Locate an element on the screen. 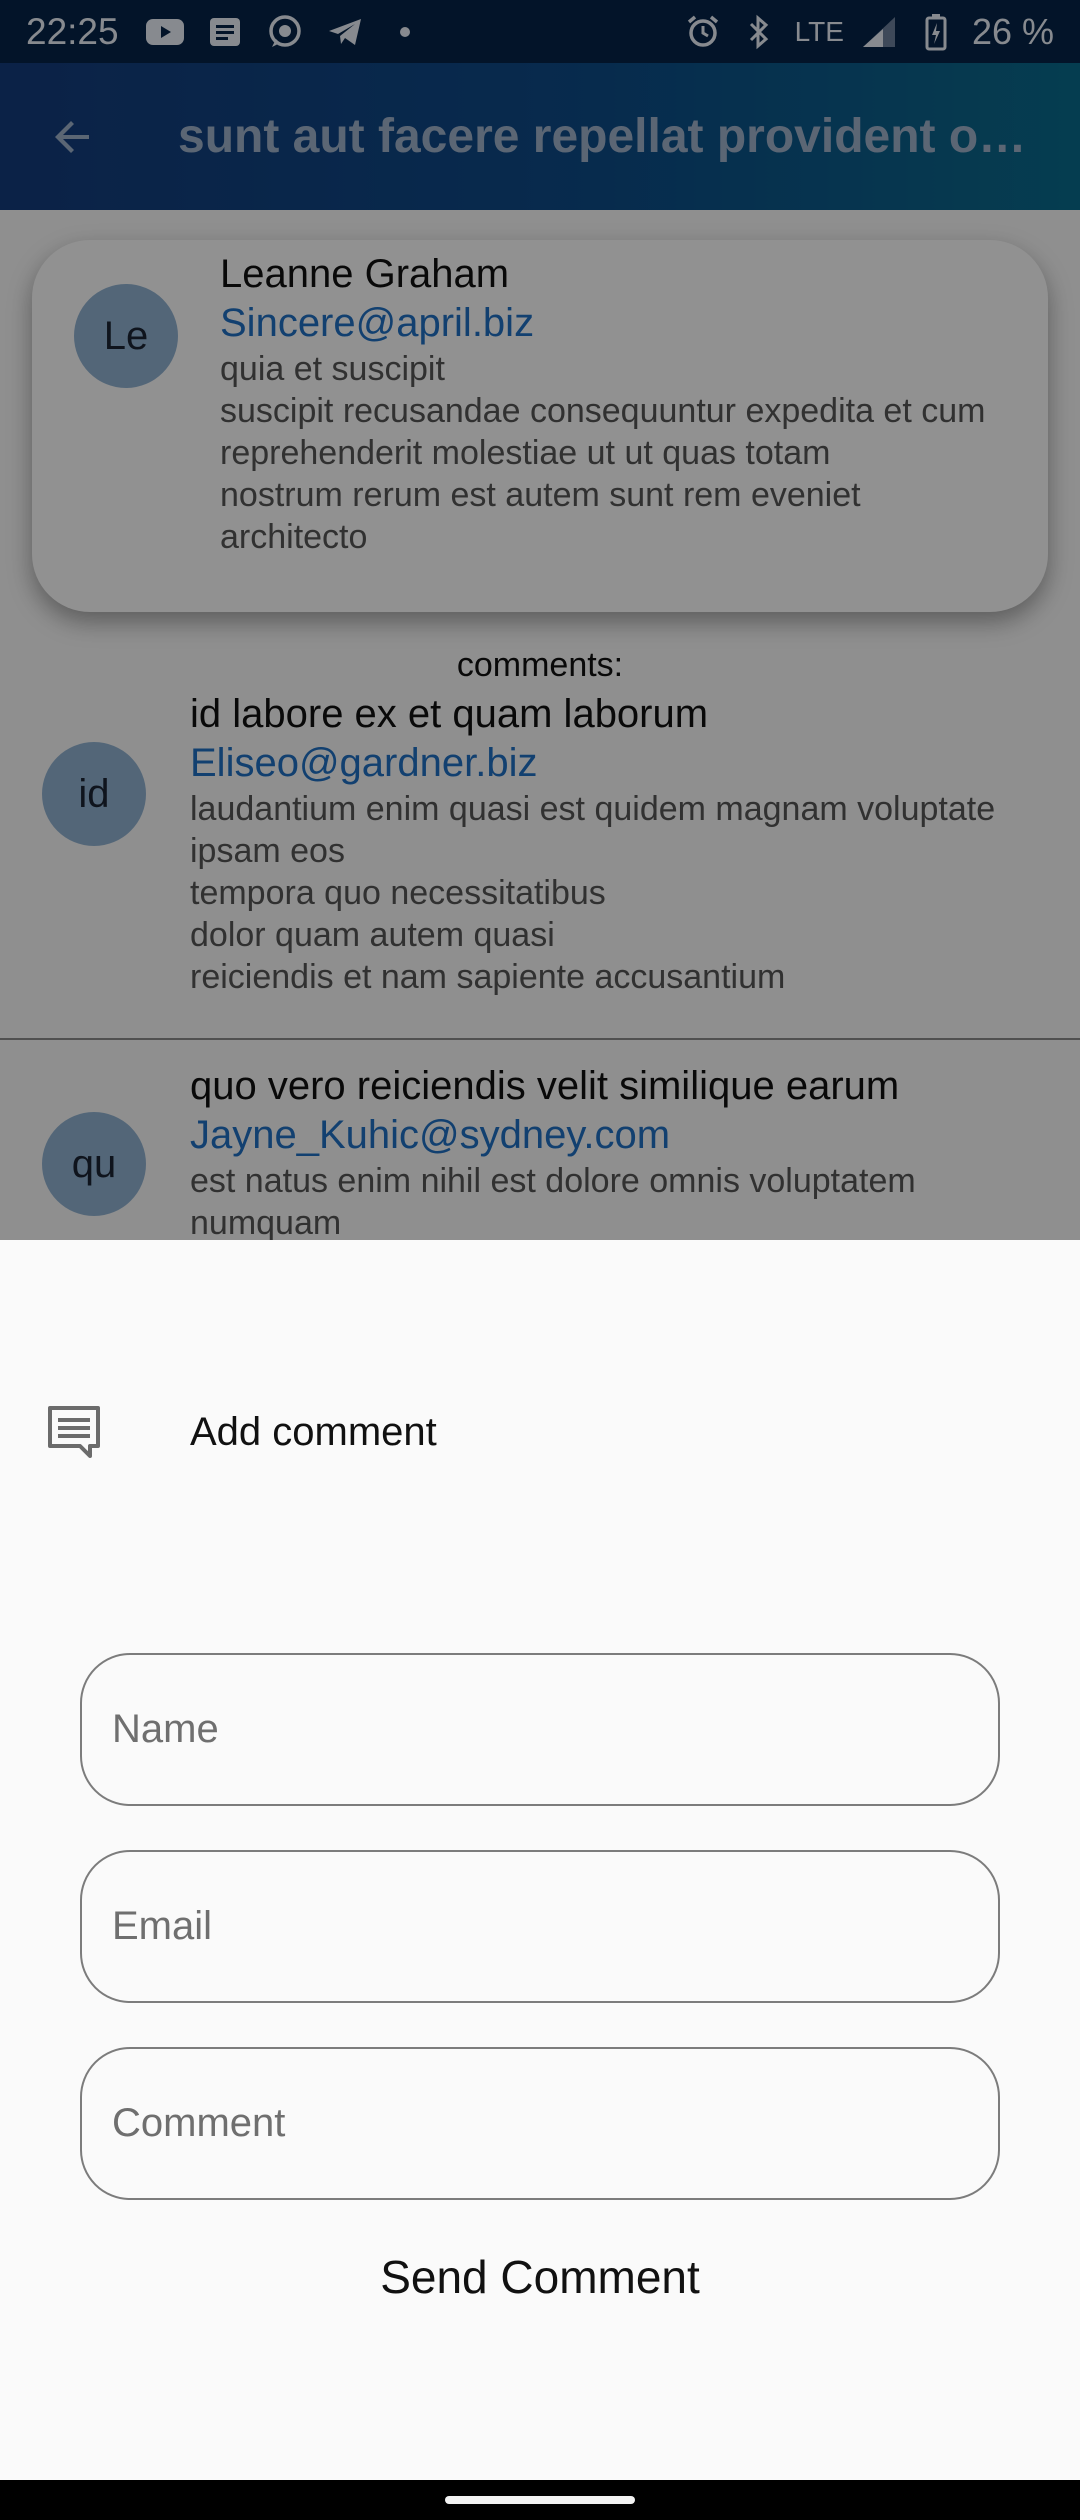 The width and height of the screenshot is (1080, 2520). sheet-header: Add comment is located at coordinates (540, 1435).